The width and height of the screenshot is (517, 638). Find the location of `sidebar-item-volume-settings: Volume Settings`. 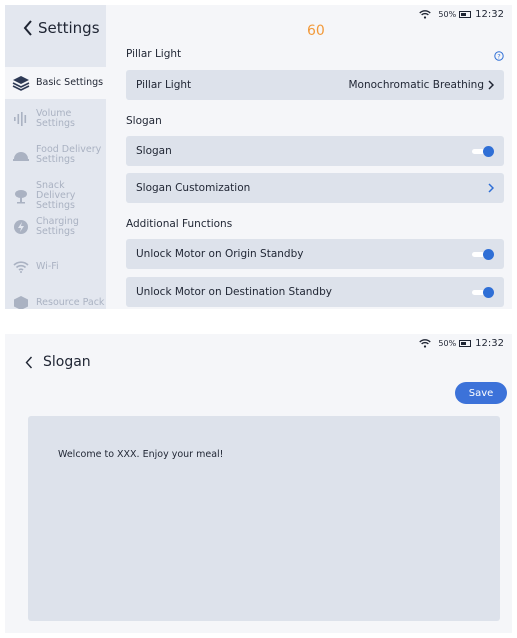

sidebar-item-volume-settings: Volume Settings is located at coordinates (58, 119).